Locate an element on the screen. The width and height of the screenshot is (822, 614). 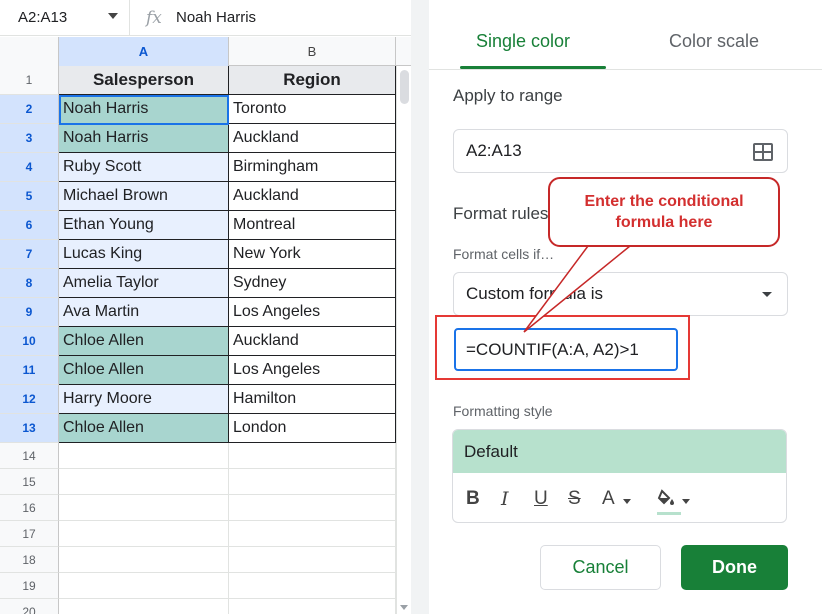
row-header: 10 is located at coordinates (29, 341).